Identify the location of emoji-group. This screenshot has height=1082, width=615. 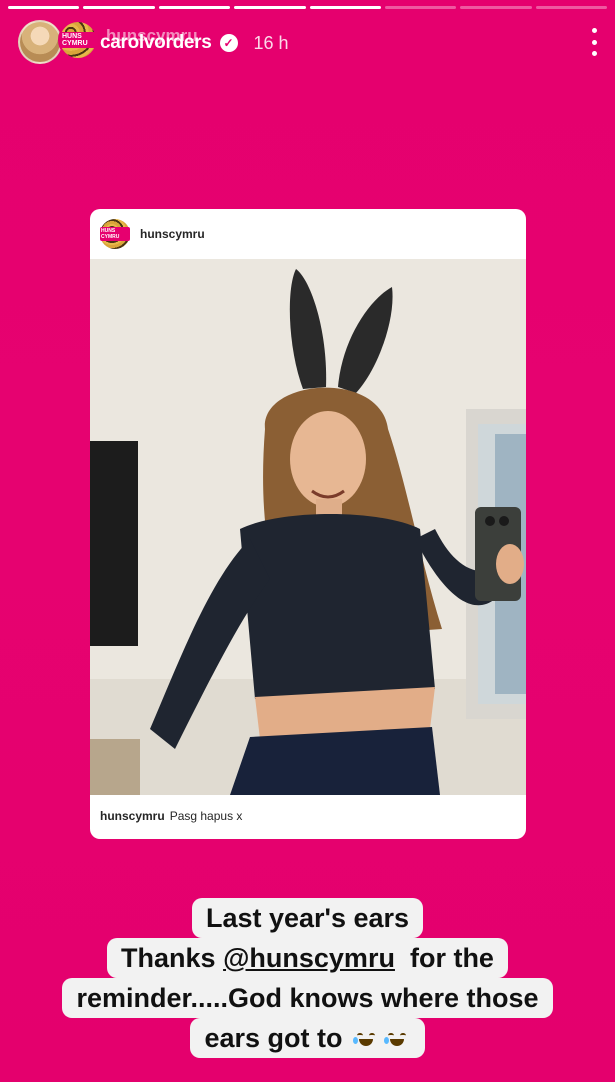
(380, 1038).